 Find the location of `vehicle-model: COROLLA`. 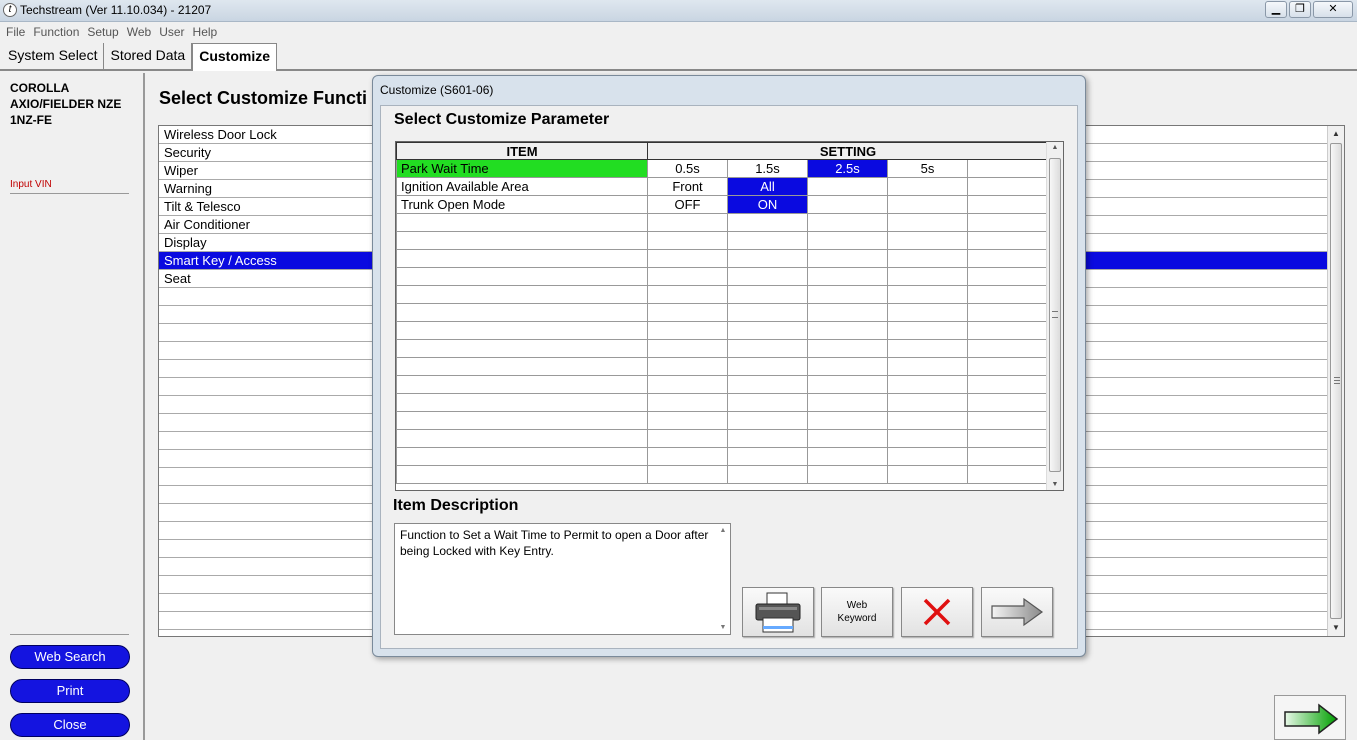

vehicle-model: COROLLA is located at coordinates (40, 88).